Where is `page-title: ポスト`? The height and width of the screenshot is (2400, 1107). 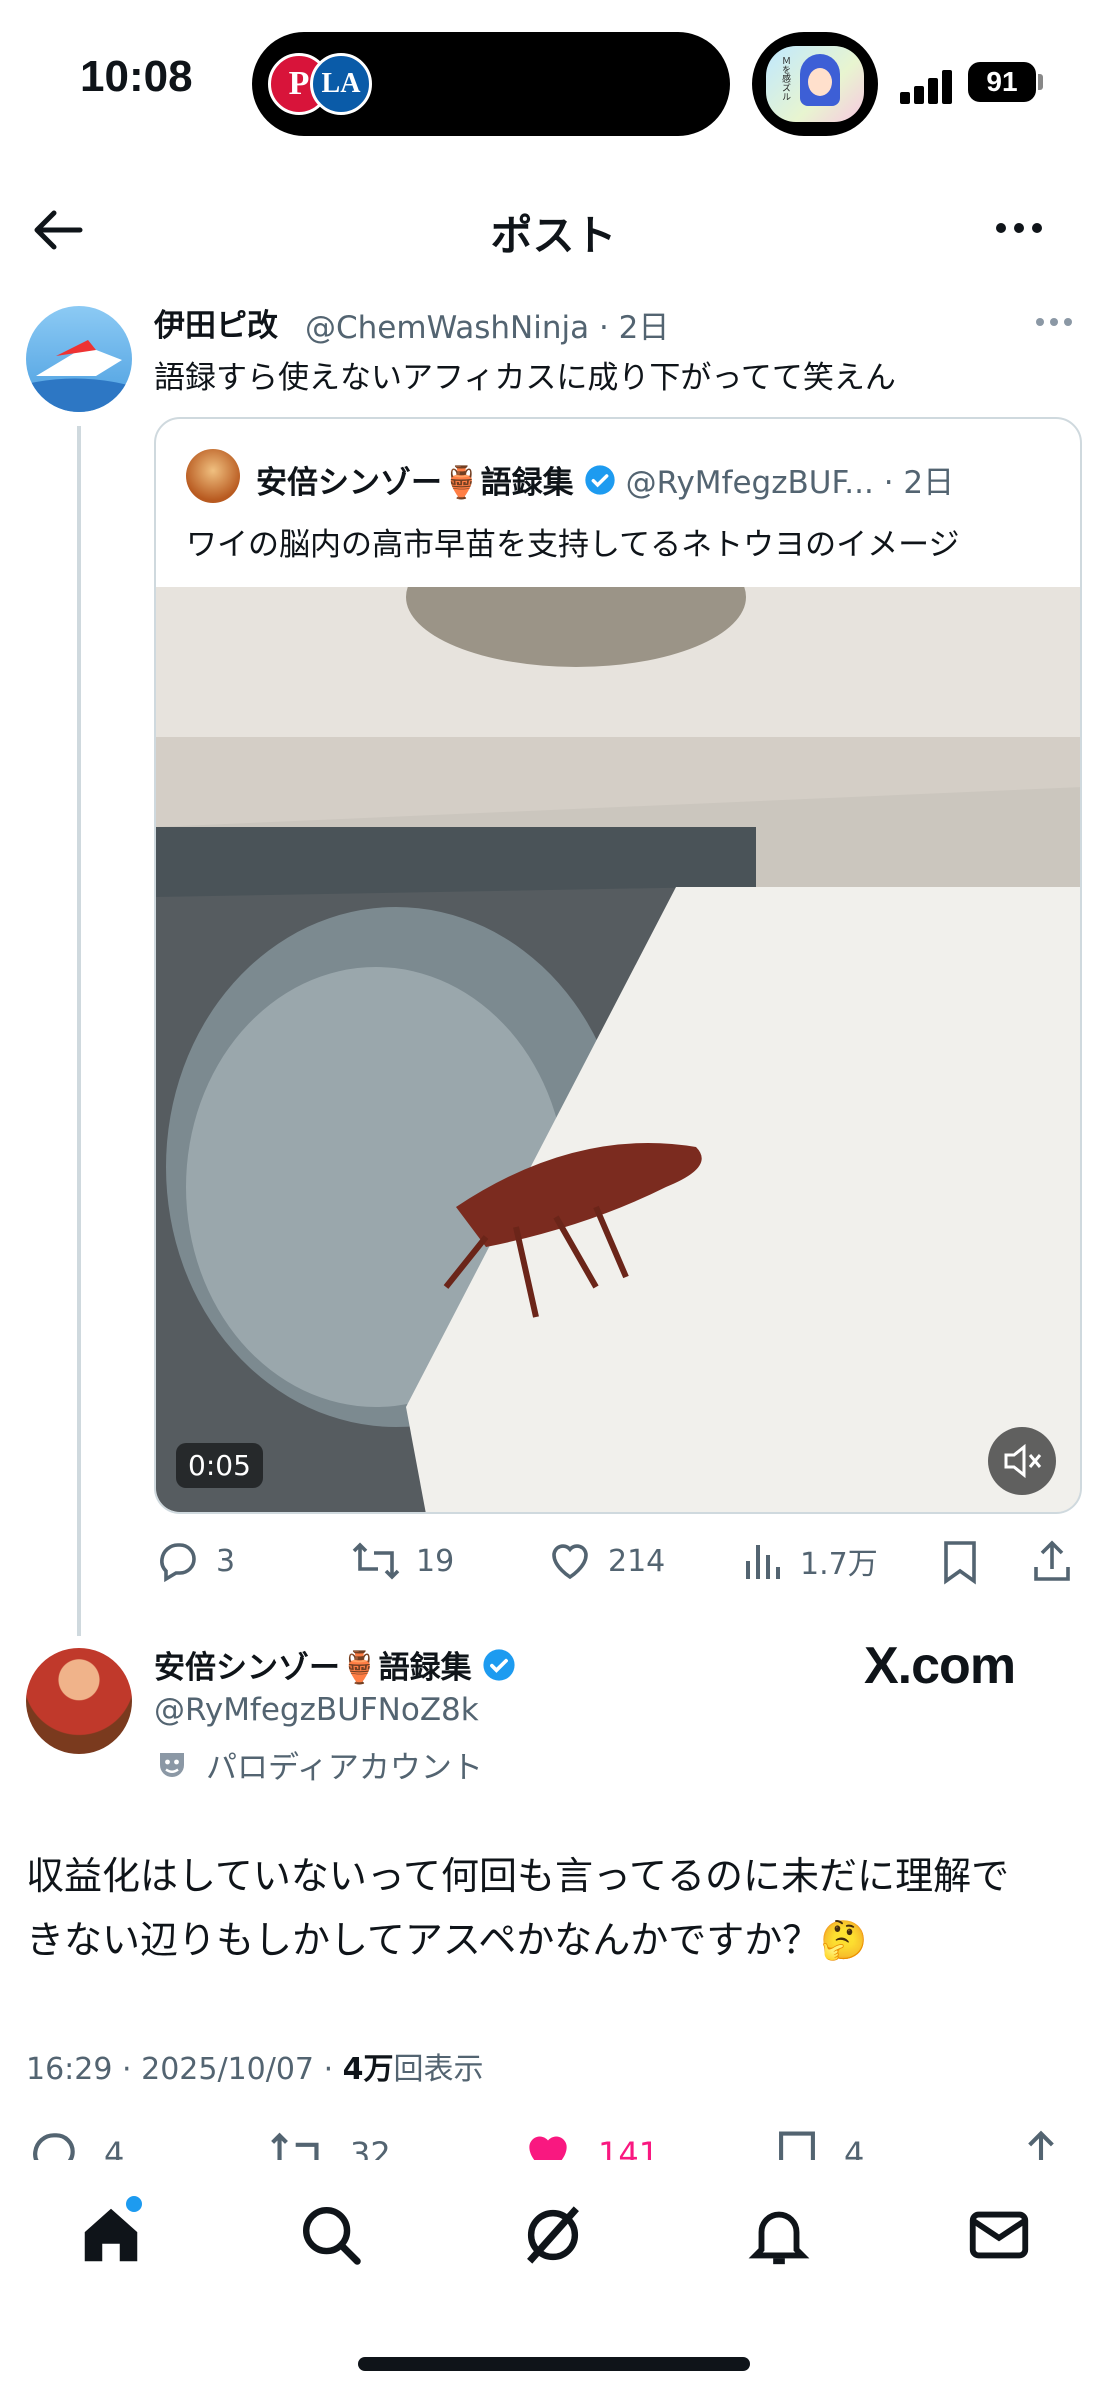 page-title: ポスト is located at coordinates (553, 235).